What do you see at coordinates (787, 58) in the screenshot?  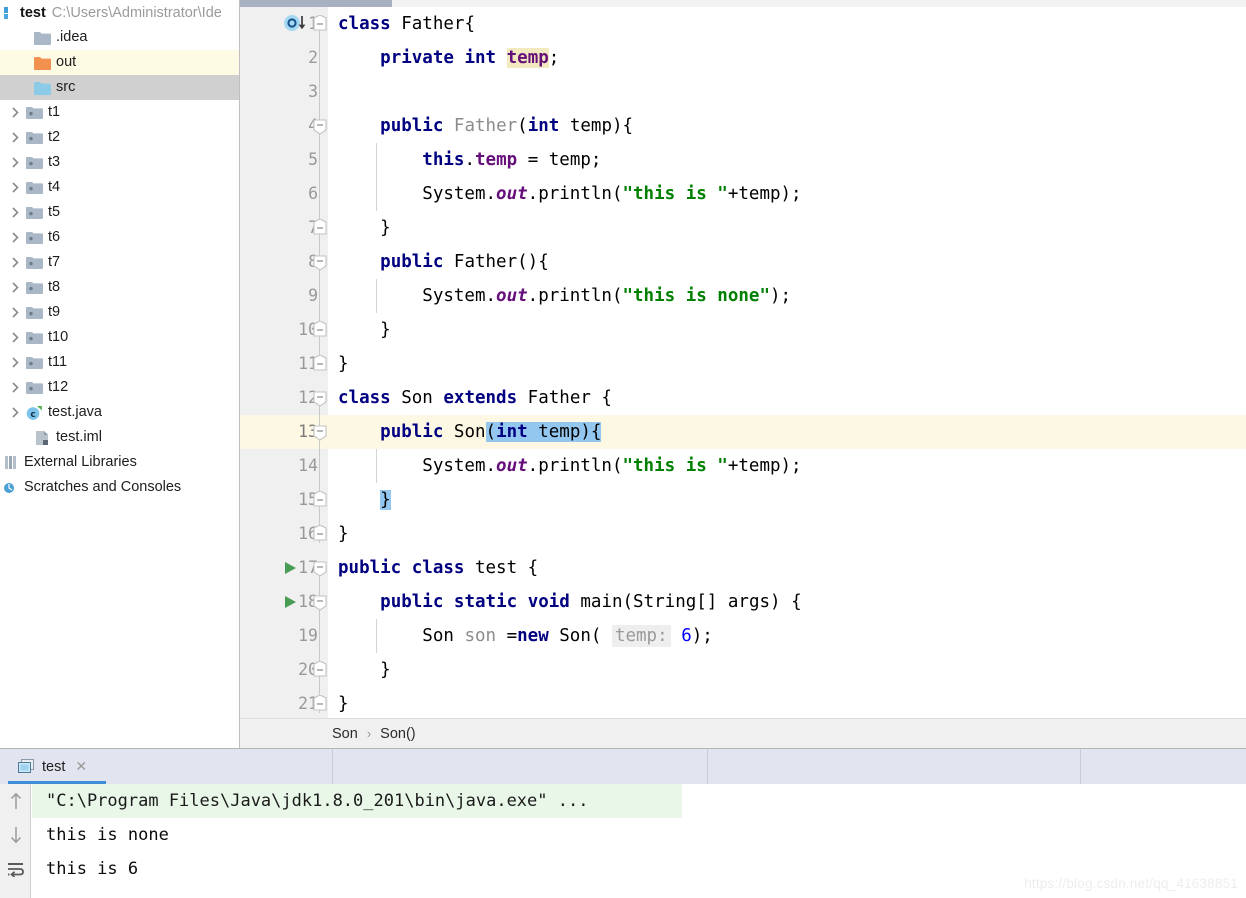 I see `code-line: private int temp;` at bounding box center [787, 58].